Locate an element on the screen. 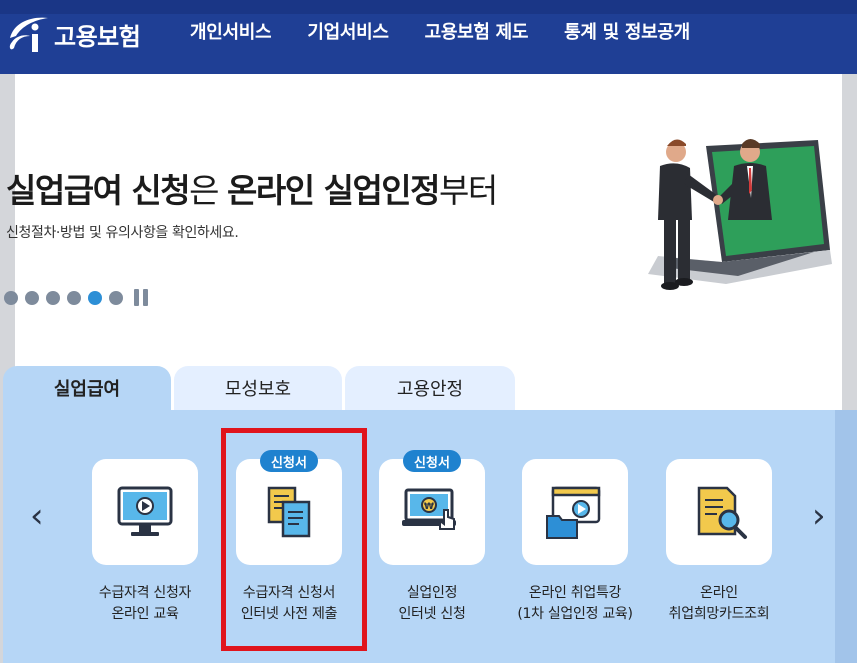 This screenshot has width=857, height=663. hero-title: 실업급여 신청은 온라인 실업인정부터 is located at coordinates (252, 188).